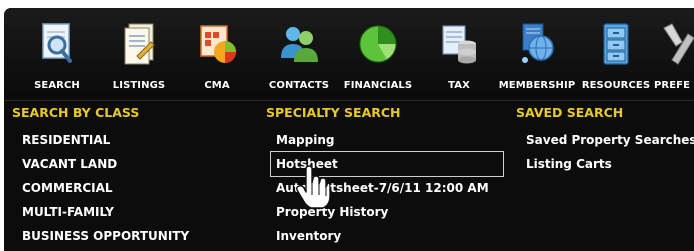 The width and height of the screenshot is (694, 251). What do you see at coordinates (100, 164) in the screenshot?
I see `class-link-vacant-land: VACANT LAND` at bounding box center [100, 164].